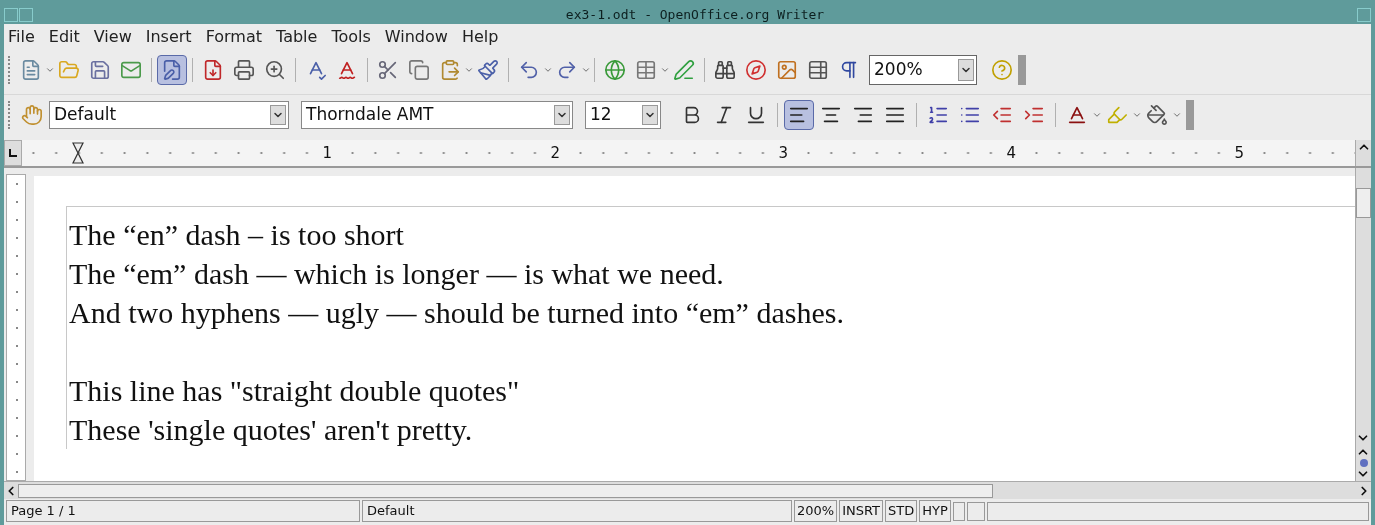  What do you see at coordinates (923, 70) in the screenshot?
I see `zoom-combo: 200%` at bounding box center [923, 70].